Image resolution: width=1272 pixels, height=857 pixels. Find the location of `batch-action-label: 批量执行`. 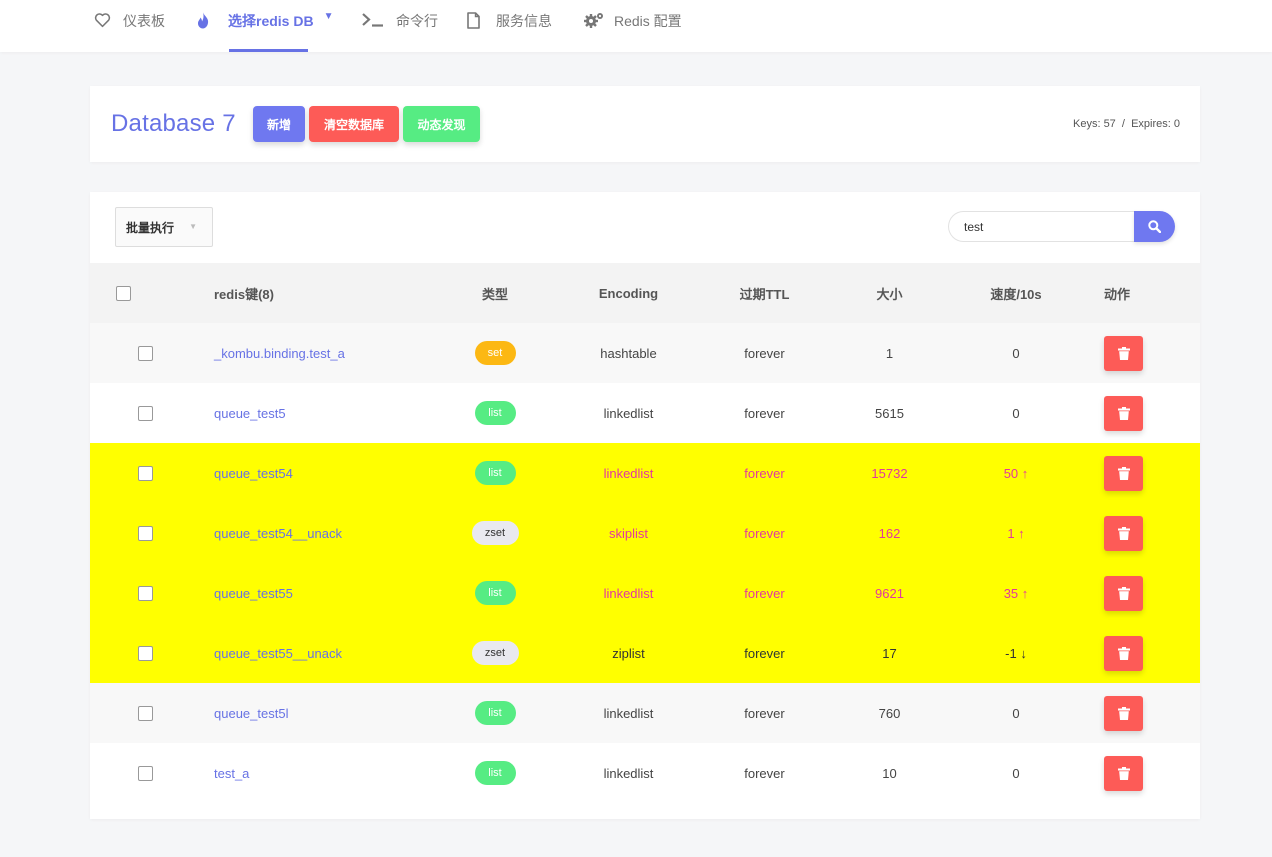

batch-action-label: 批量执行 is located at coordinates (150, 227).